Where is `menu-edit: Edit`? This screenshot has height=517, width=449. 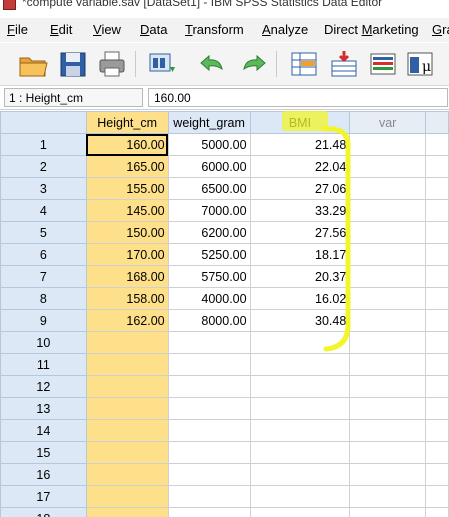
menu-edit: Edit is located at coordinates (61, 29).